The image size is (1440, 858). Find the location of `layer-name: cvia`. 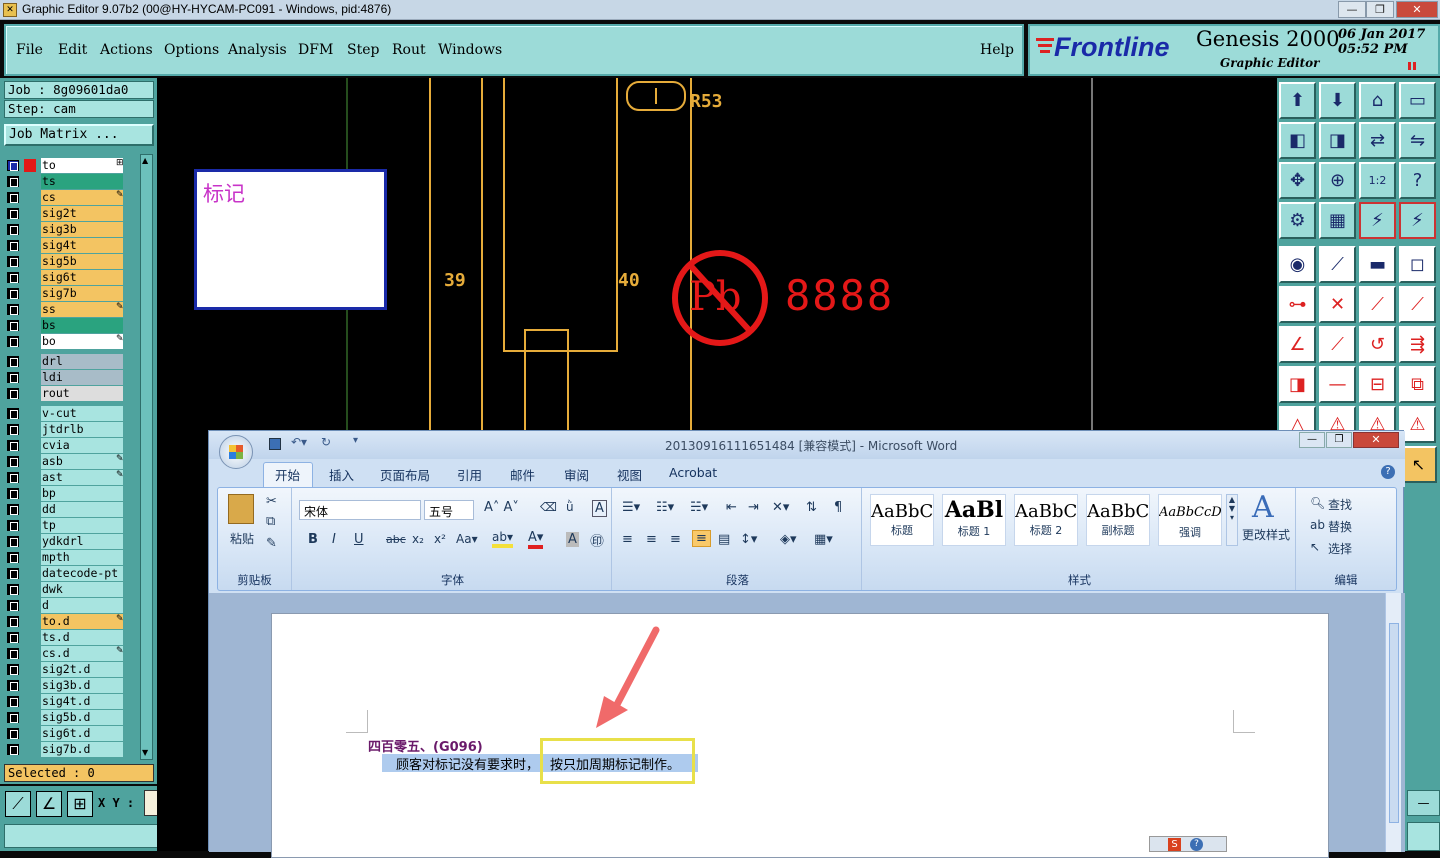

layer-name: cvia is located at coordinates (82, 445).